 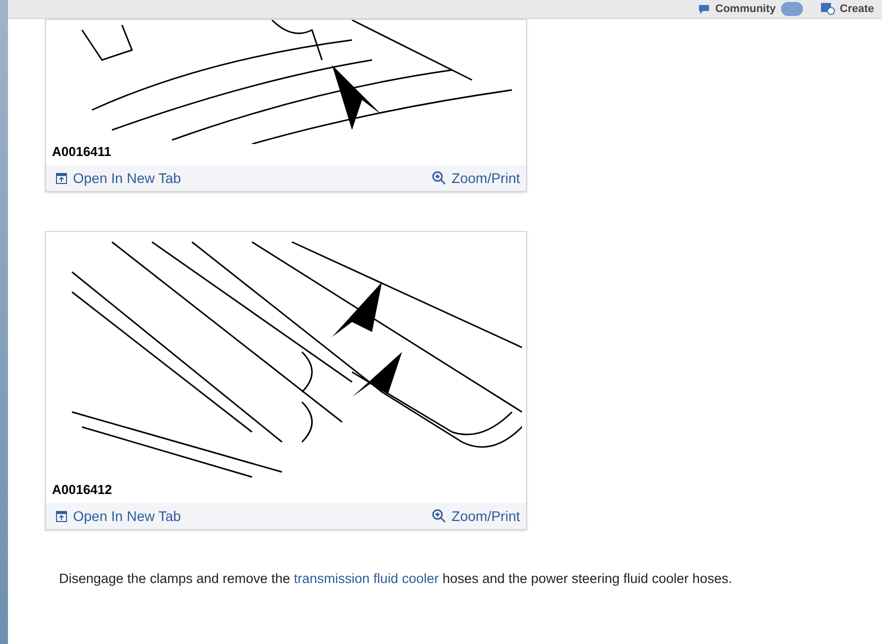 What do you see at coordinates (704, 9) in the screenshot?
I see `chat-icon` at bounding box center [704, 9].